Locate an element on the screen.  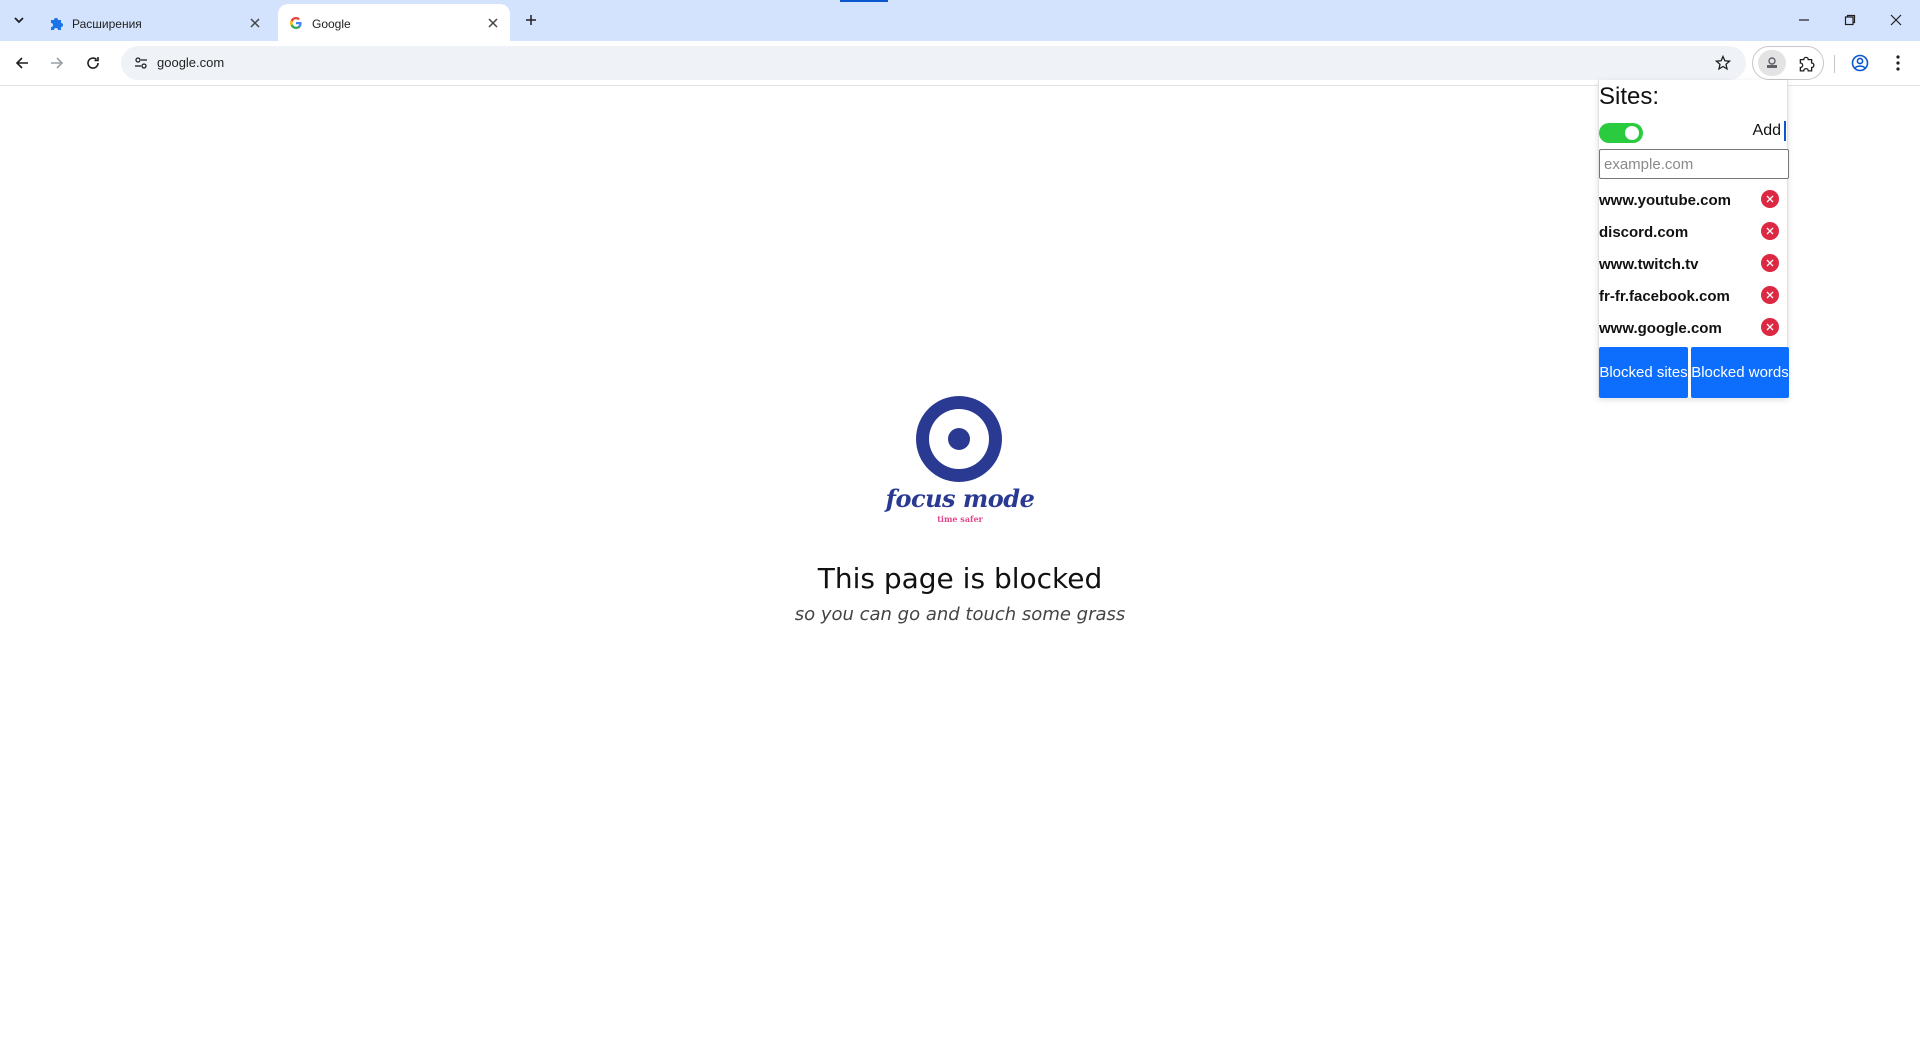
tab-search-button is located at coordinates (19, 20).